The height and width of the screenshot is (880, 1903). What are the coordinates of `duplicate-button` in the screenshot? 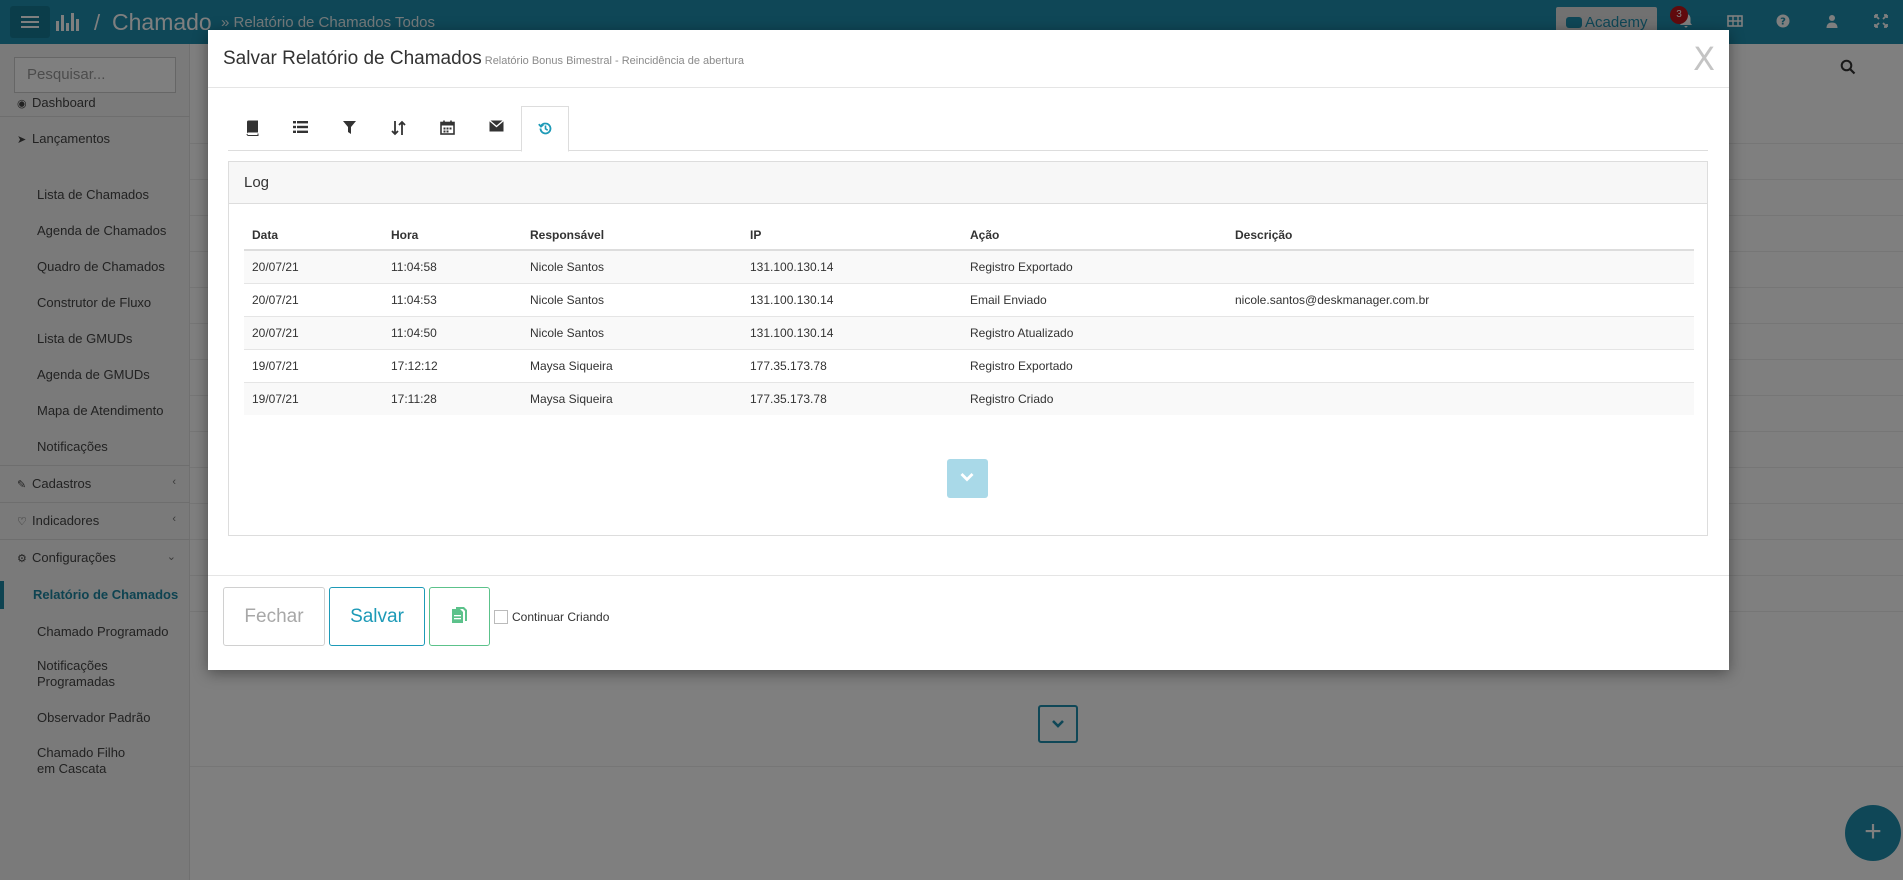 It's located at (459, 616).